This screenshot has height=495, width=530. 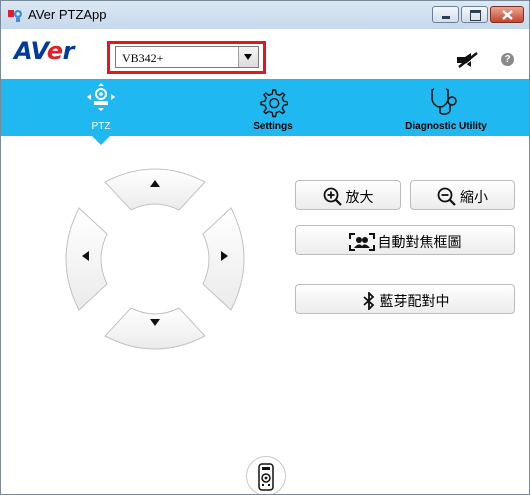 I want to click on zoom-out-button: 縮小, so click(x=462, y=195).